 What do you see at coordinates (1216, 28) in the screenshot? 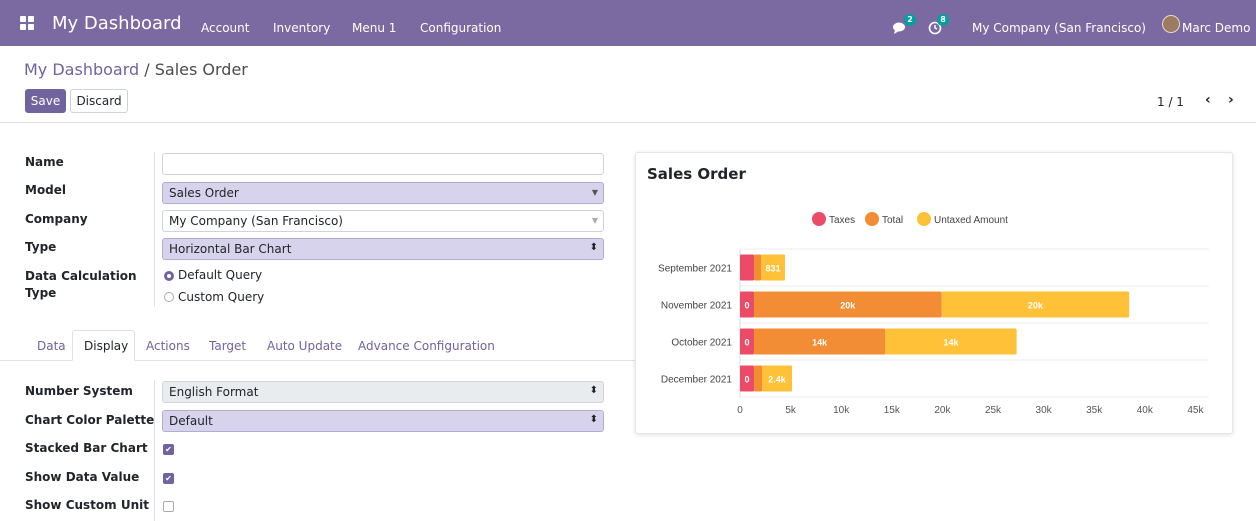
I see `user-menu: Marc Demo` at bounding box center [1216, 28].